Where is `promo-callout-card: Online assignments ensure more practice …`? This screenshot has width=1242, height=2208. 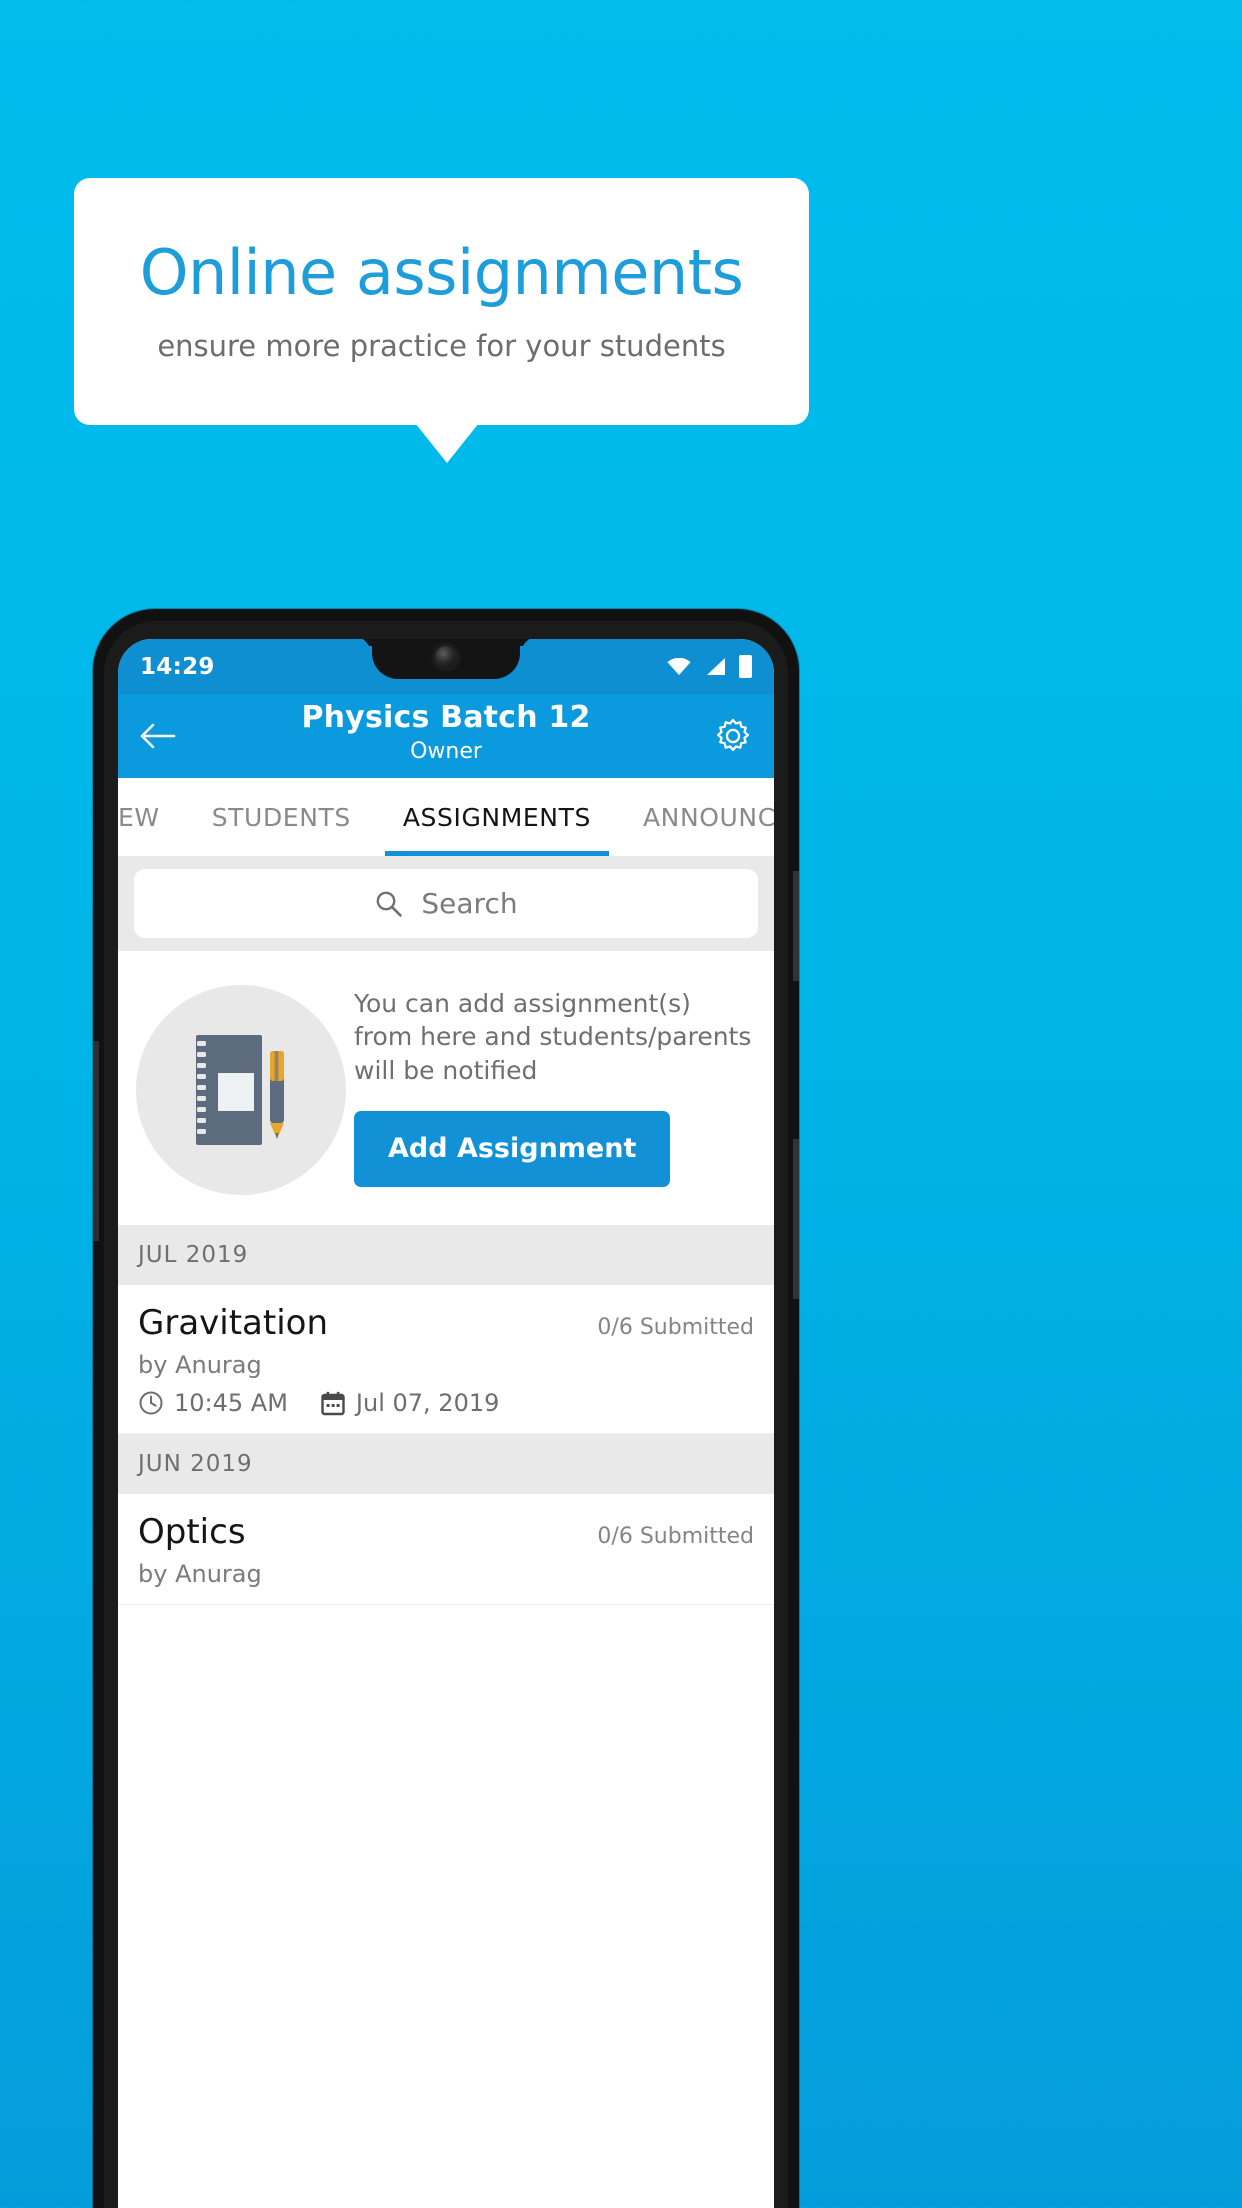
promo-callout-card: Online assignments ensure more practice … is located at coordinates (441, 301).